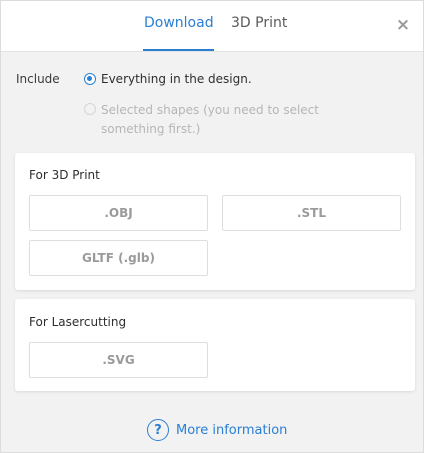 The height and width of the screenshot is (453, 424). I want to click on export-gltf-button: GLTF (.glb), so click(118, 258).